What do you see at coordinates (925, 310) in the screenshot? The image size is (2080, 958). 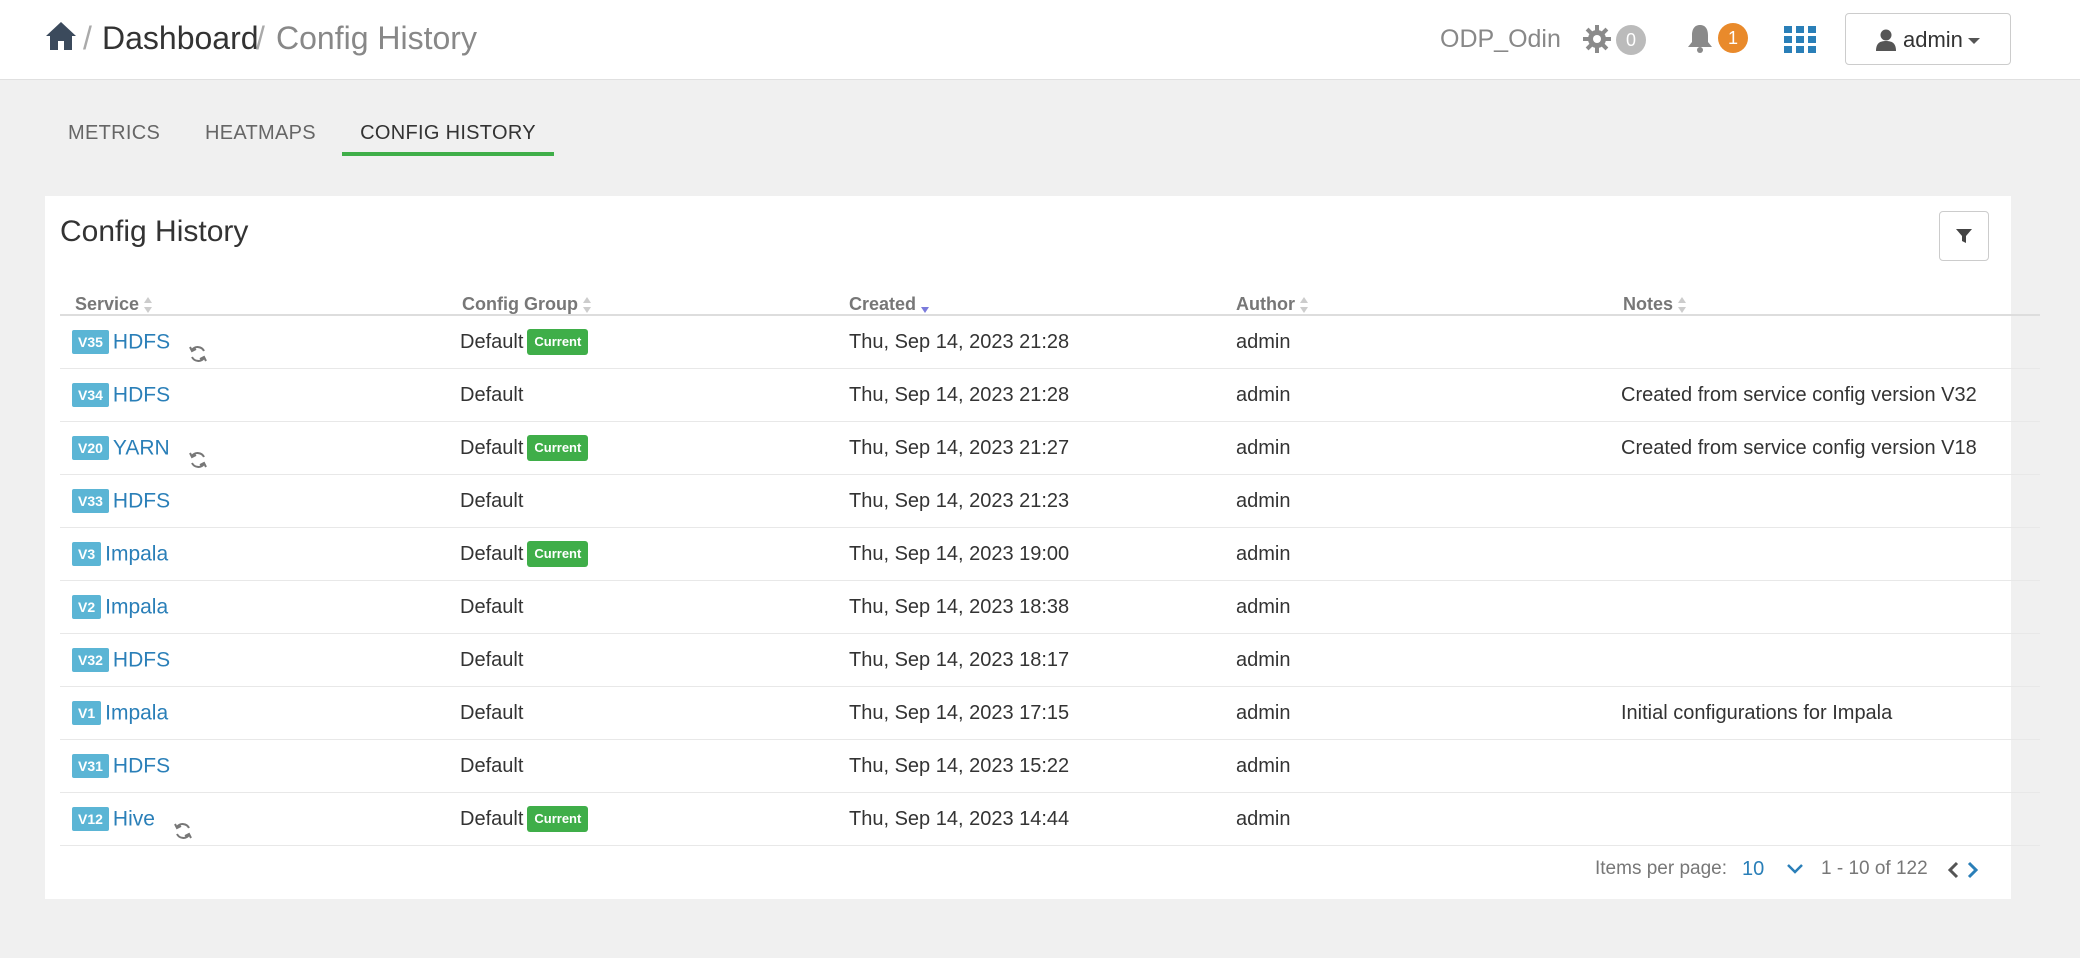 I see `sort-descending-icon` at bounding box center [925, 310].